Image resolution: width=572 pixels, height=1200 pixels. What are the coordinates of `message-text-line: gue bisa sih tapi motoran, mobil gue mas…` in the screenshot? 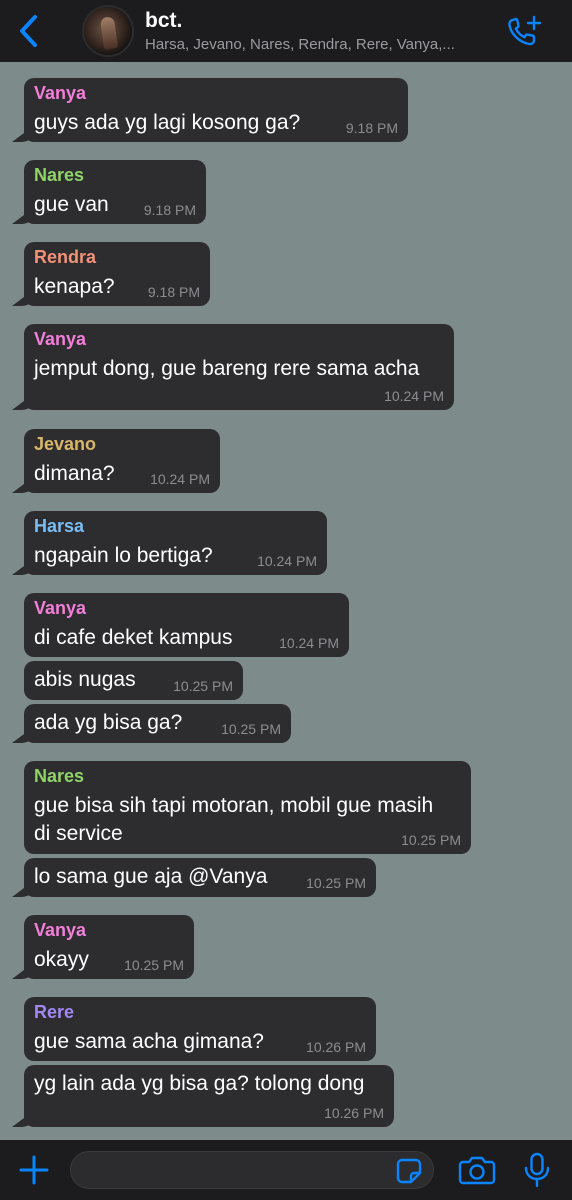 It's located at (234, 805).